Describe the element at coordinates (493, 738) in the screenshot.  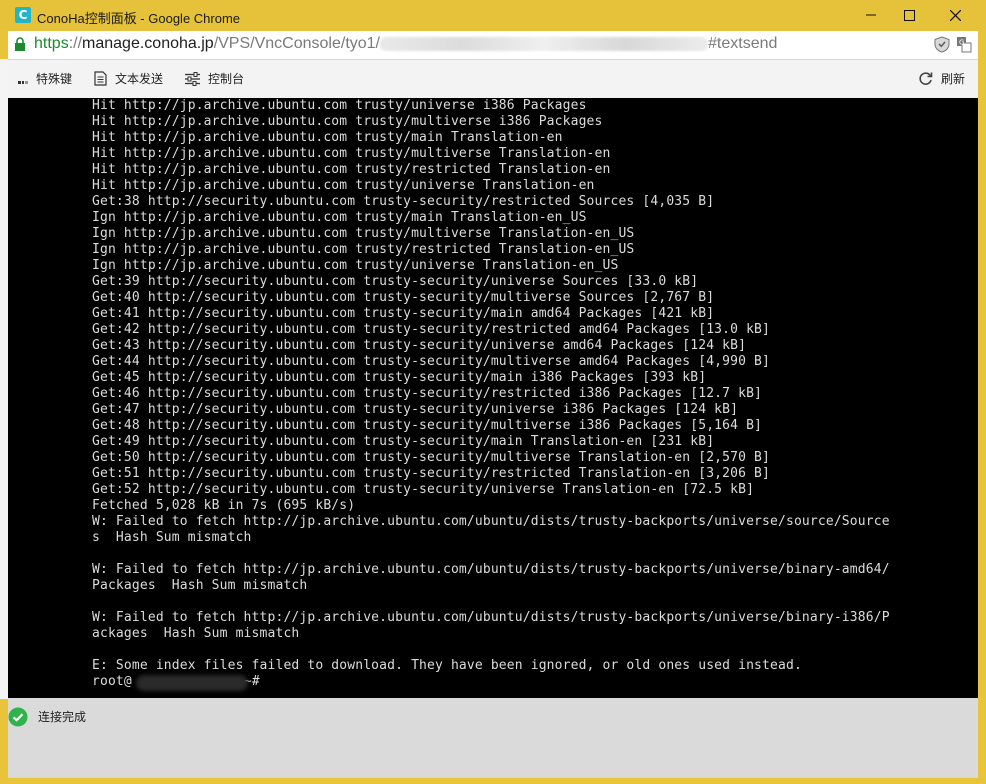
I see `status-bar: 连接完成` at that location.